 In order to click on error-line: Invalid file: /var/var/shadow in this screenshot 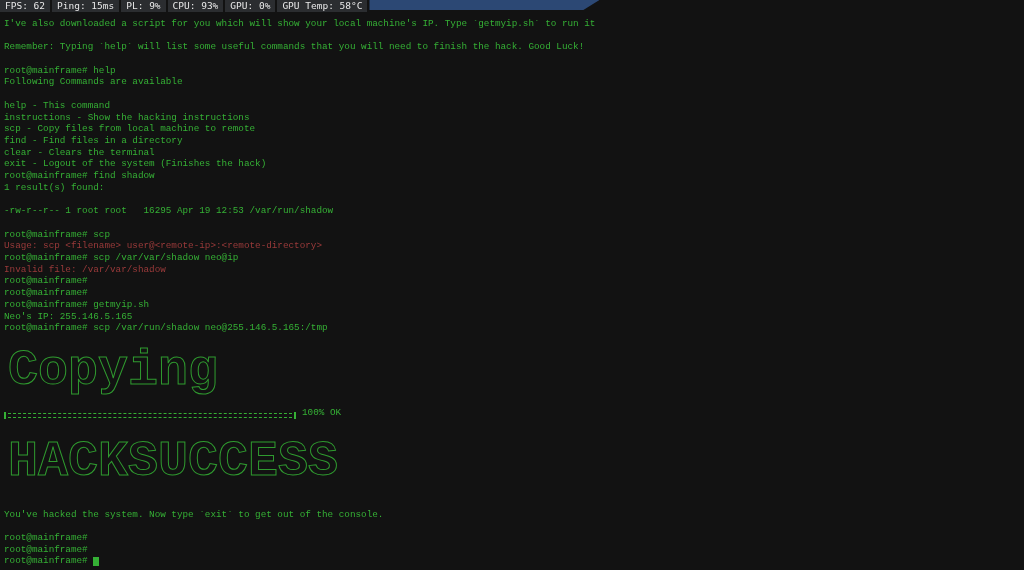, I will do `click(85, 269)`.